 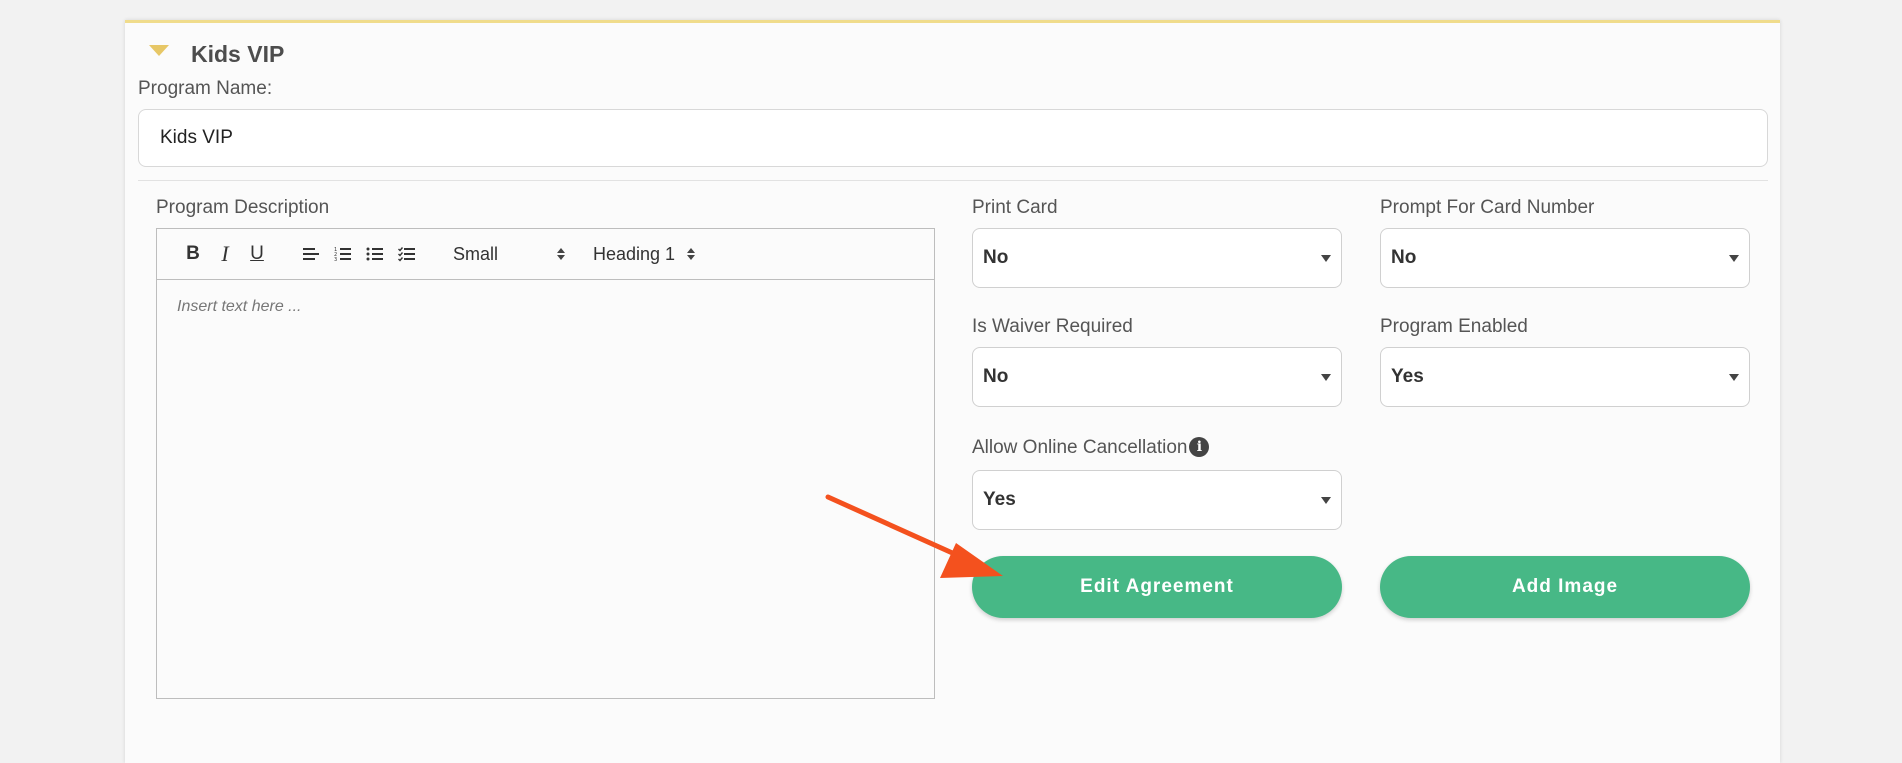 I want to click on heading-value: Heading 1, so click(x=634, y=253).